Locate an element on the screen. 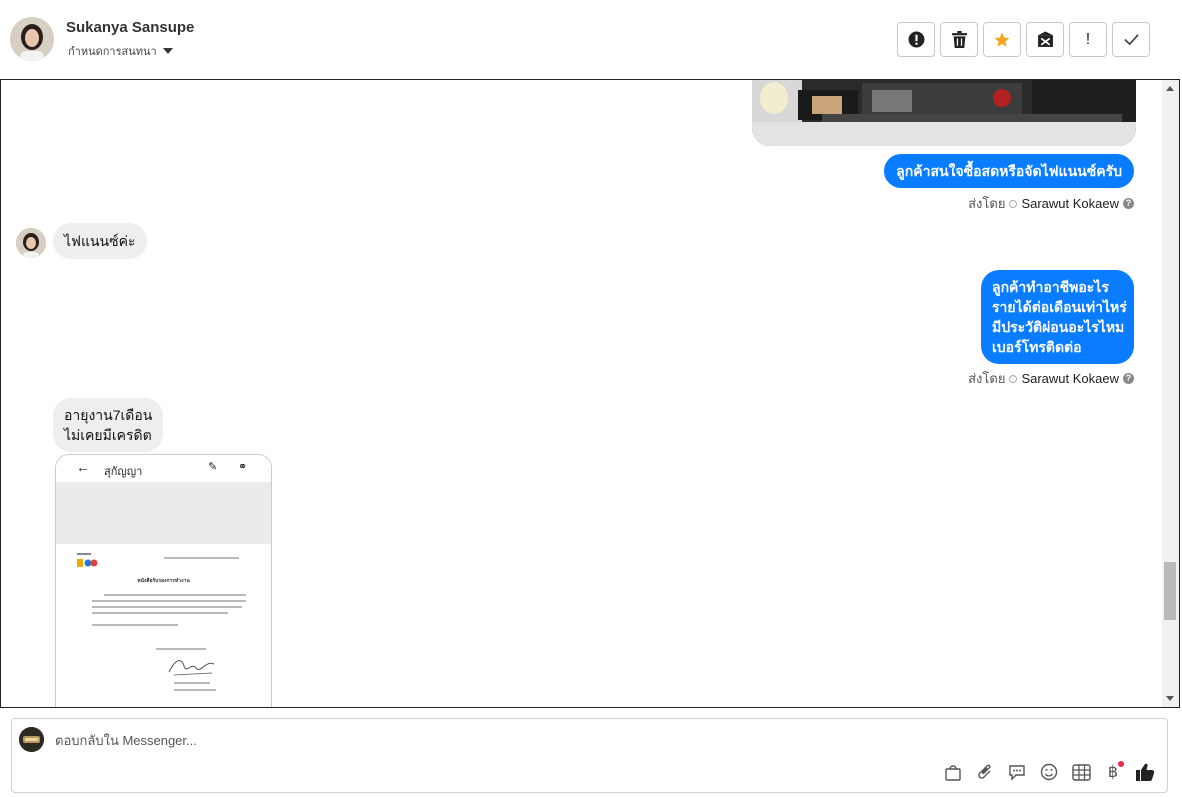 The width and height of the screenshot is (1182, 797). scrollbar-thumb is located at coordinates (1170, 591).